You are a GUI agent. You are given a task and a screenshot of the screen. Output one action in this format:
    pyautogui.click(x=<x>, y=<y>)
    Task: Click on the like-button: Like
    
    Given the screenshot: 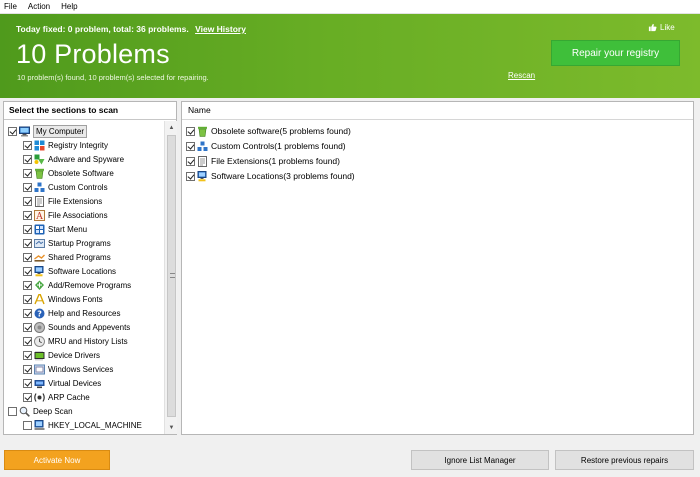 What is the action you would take?
    pyautogui.click(x=661, y=27)
    